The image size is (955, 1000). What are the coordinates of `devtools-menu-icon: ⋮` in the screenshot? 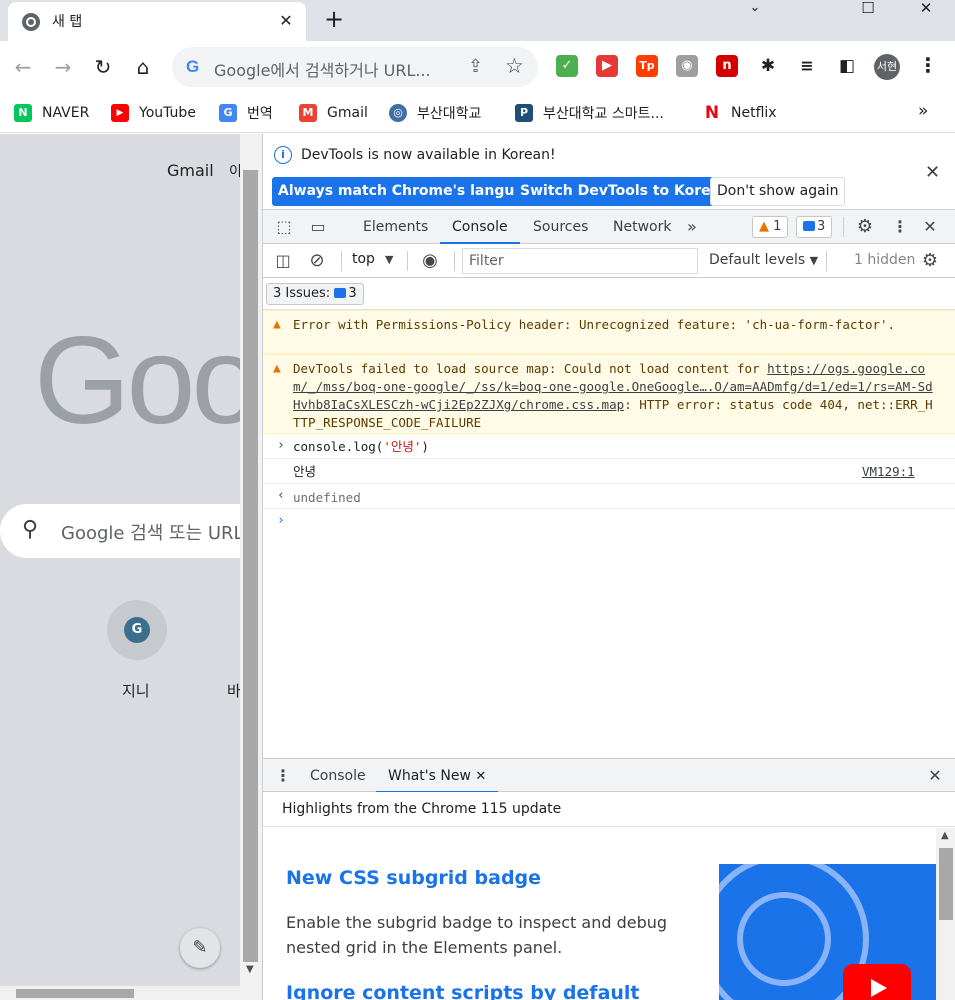 It's located at (900, 227).